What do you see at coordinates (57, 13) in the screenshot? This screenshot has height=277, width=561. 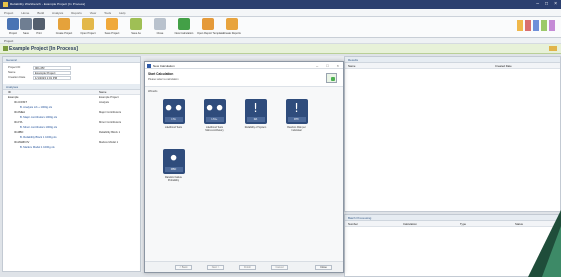 I see `menu-analysis: Analysis` at bounding box center [57, 13].